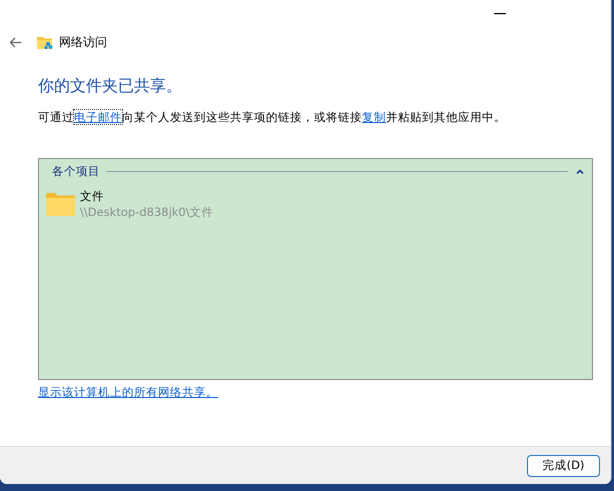 The height and width of the screenshot is (491, 614). What do you see at coordinates (374, 117) in the screenshot?
I see `inline-link: 复制` at bounding box center [374, 117].